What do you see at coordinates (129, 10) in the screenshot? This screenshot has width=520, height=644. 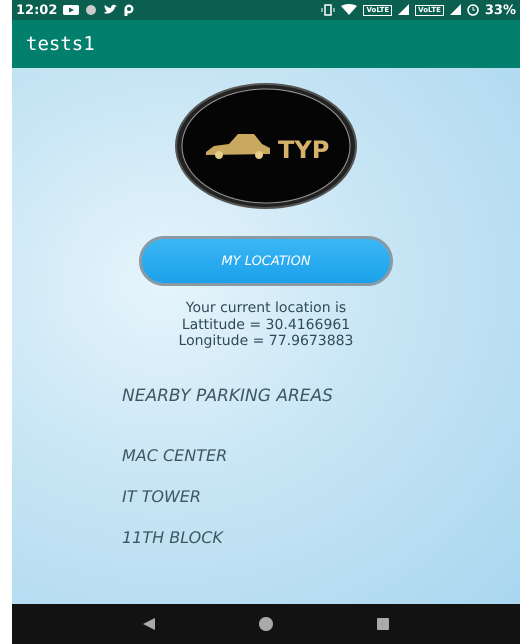 I see `p-letter-icon` at bounding box center [129, 10].